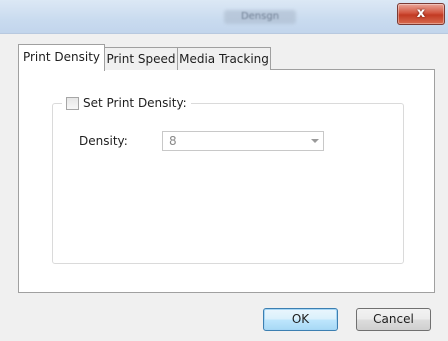 Image resolution: width=448 pixels, height=341 pixels. I want to click on tab-print-speed: Print Speed, so click(141, 58).